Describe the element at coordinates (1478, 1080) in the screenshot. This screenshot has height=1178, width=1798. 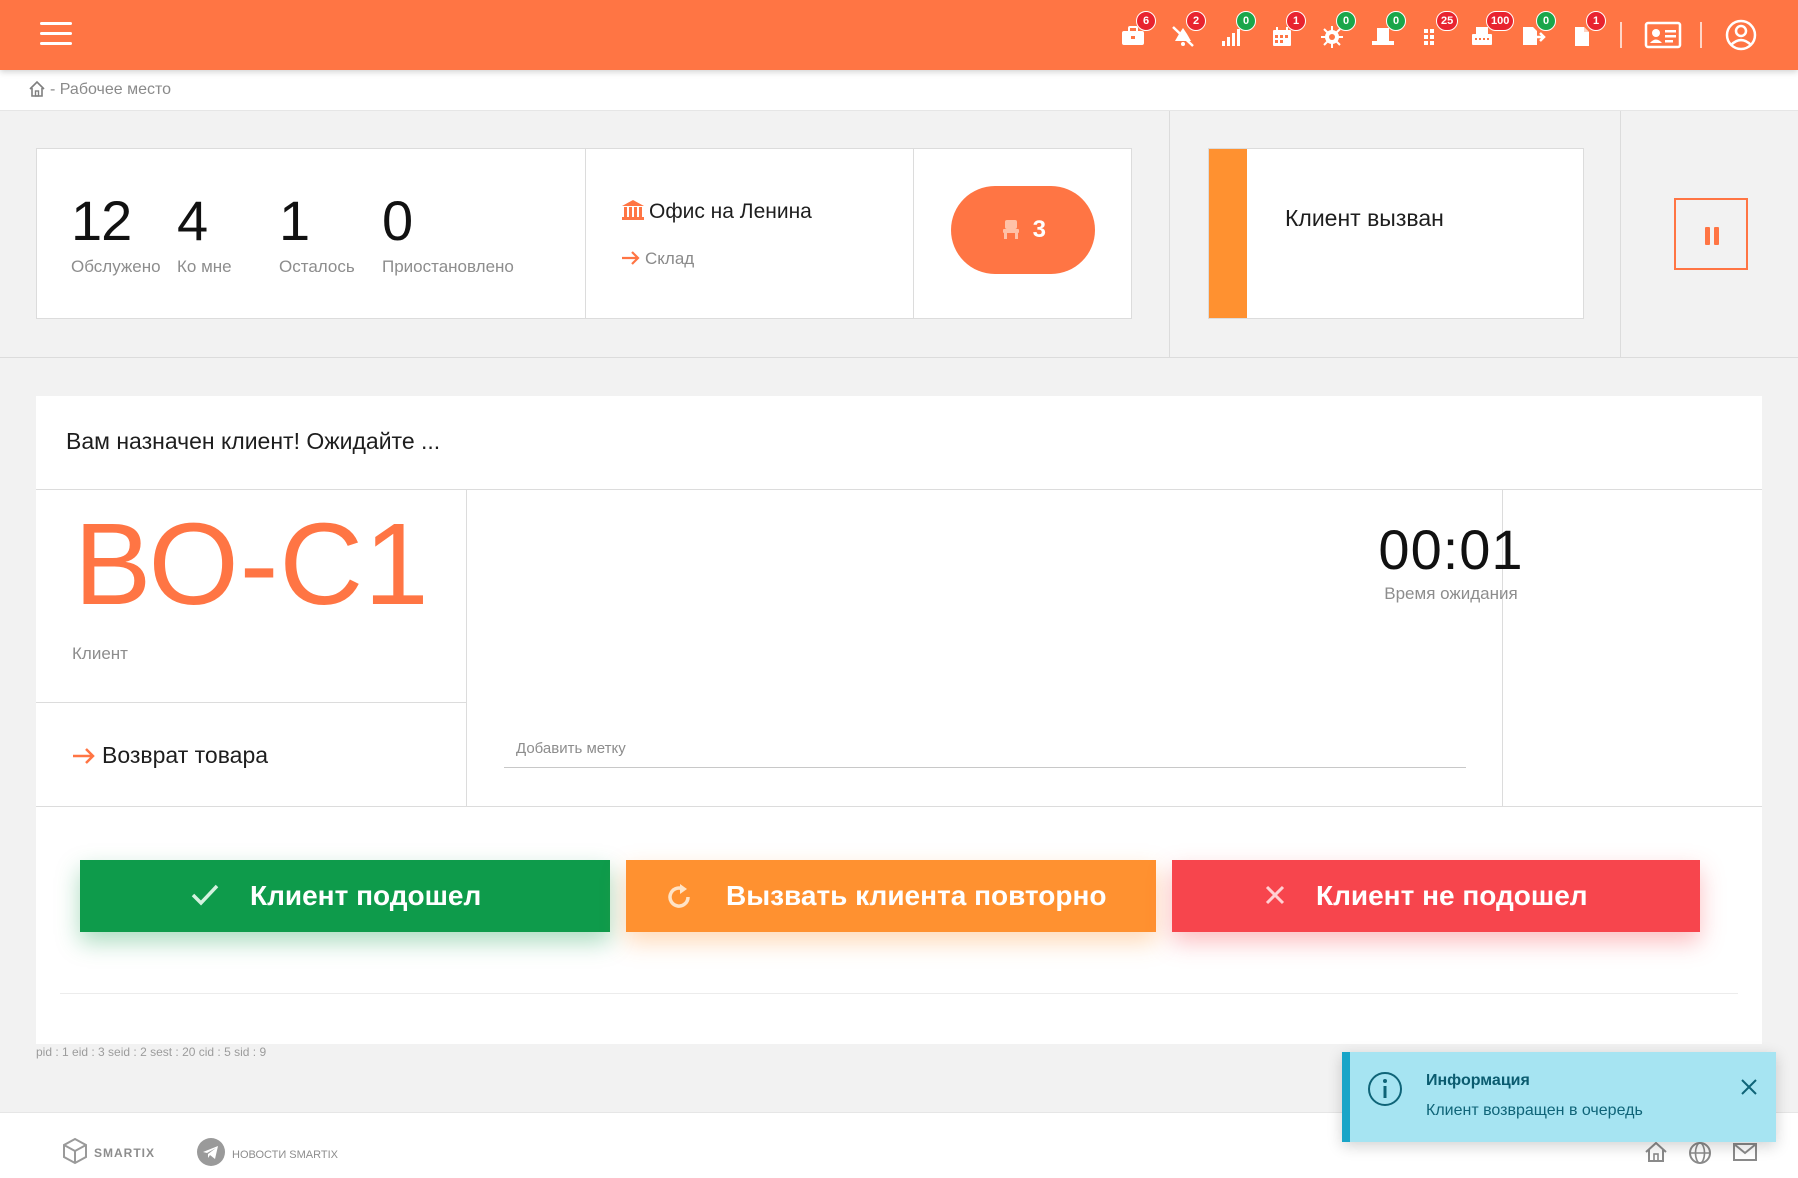
I see `toast-title: Информация` at that location.